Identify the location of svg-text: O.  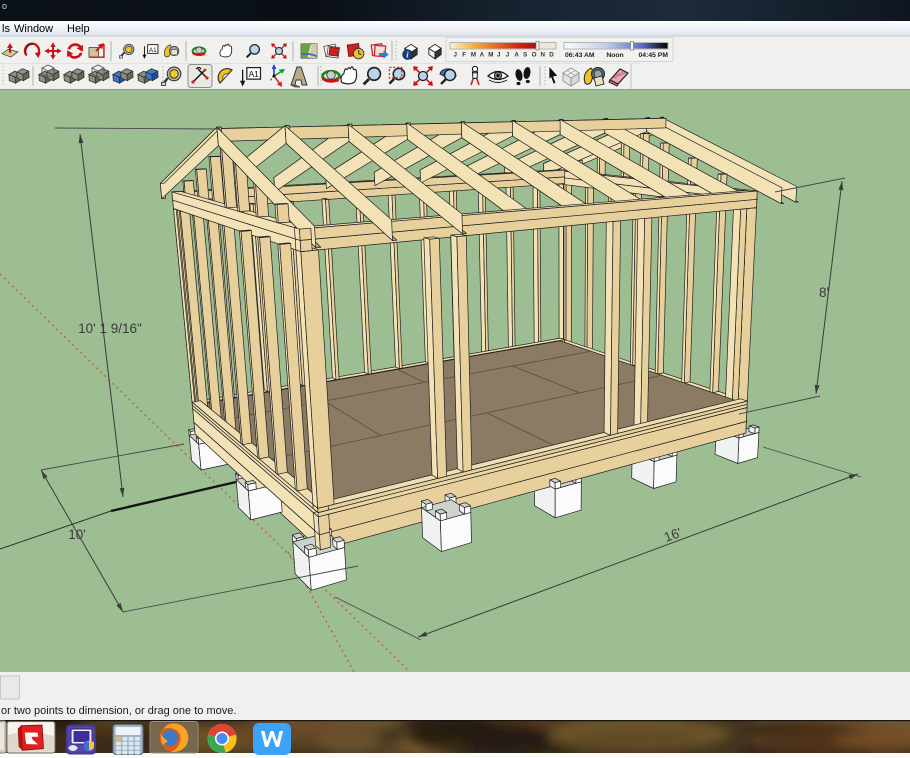
(534, 55).